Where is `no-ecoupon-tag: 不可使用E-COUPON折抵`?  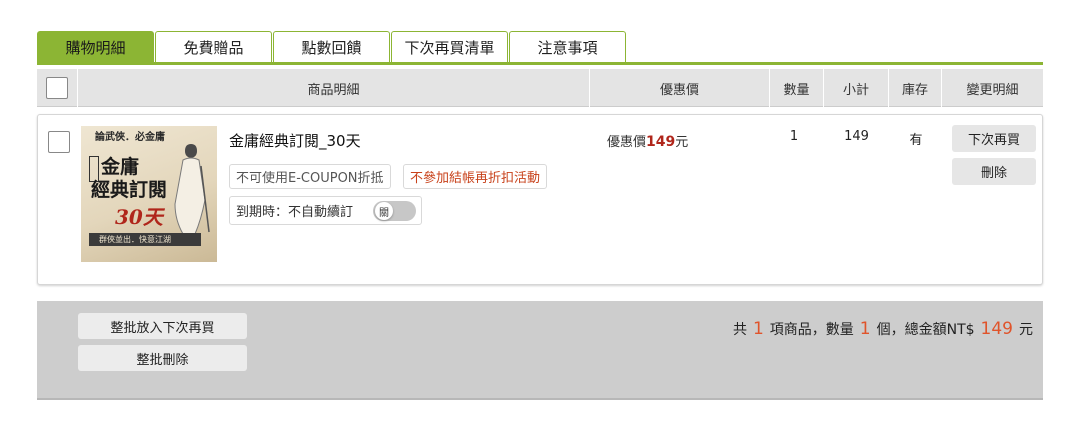
no-ecoupon-tag: 不可使用E-COUPON折抵 is located at coordinates (310, 176).